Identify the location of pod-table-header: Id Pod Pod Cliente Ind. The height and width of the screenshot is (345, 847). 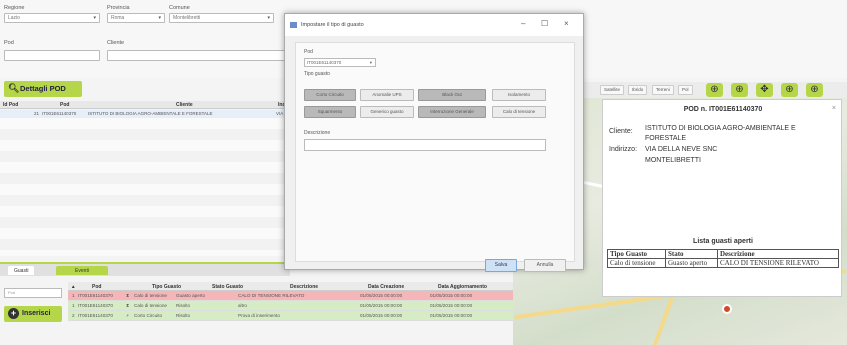
(145, 105).